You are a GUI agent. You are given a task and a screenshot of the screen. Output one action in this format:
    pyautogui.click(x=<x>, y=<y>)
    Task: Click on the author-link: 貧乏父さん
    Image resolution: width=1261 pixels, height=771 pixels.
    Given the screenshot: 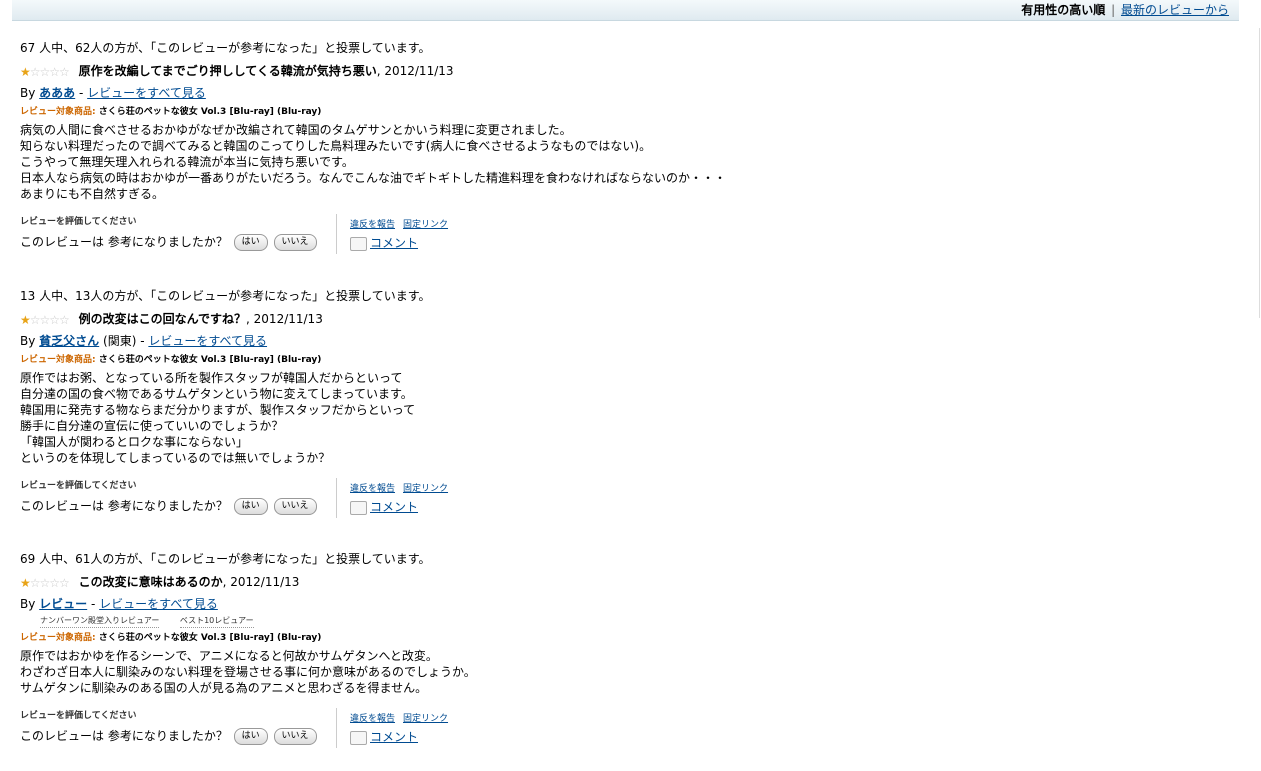 What is the action you would take?
    pyautogui.click(x=69, y=341)
    